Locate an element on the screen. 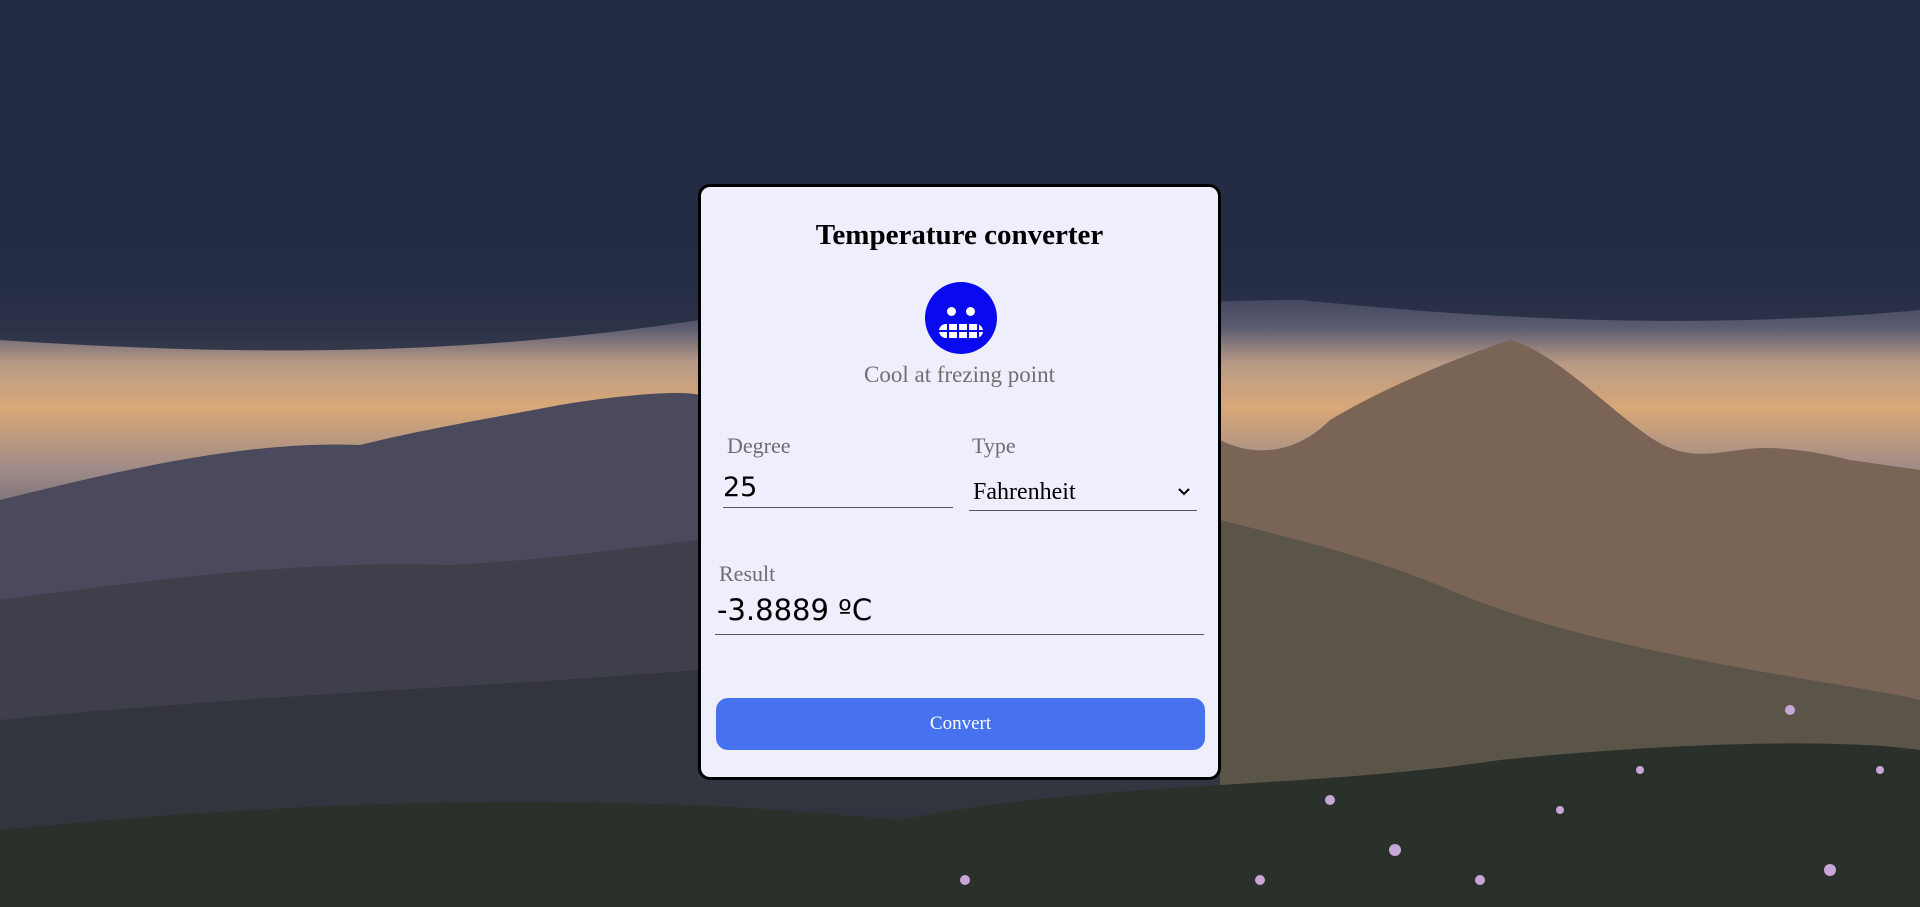  chevron-down-icon is located at coordinates (1184, 492).